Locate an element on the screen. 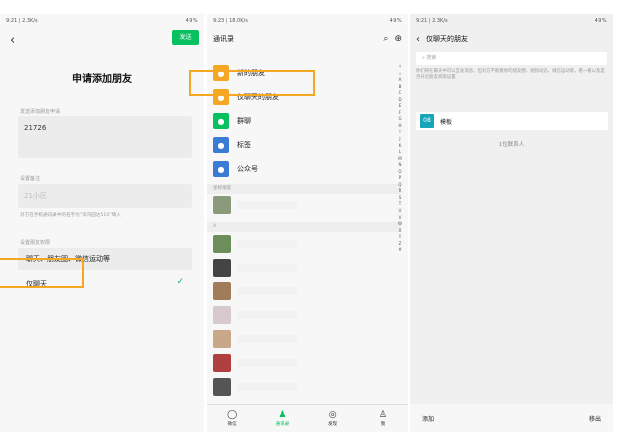  tab-label: 发现 is located at coordinates (333, 424).